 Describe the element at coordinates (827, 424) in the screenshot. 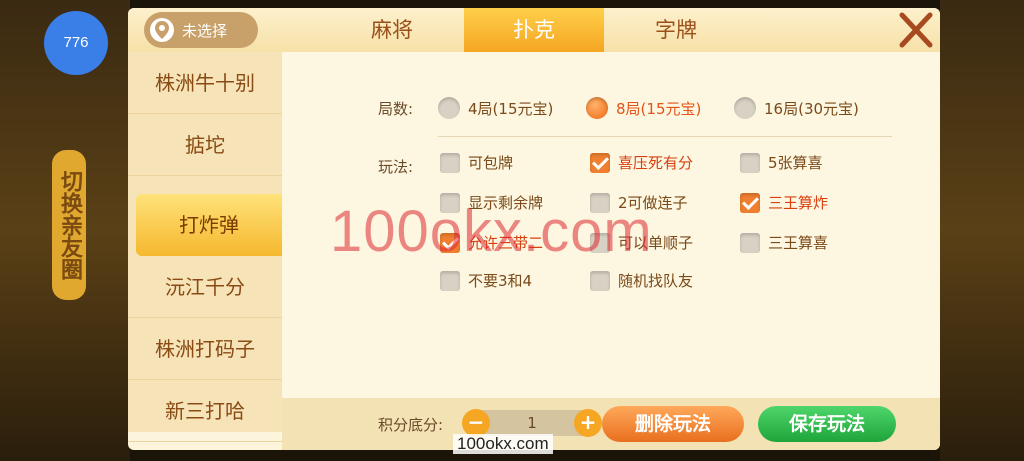

I see `save-rules-button: 保存玩法` at that location.